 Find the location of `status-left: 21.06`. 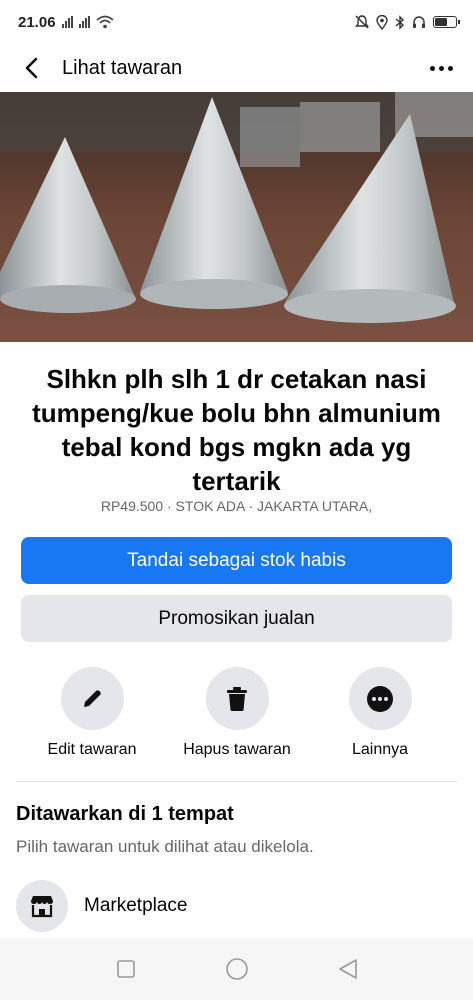

status-left: 21.06 is located at coordinates (66, 22).